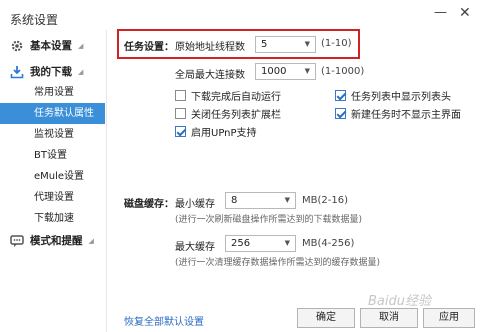  What do you see at coordinates (52, 218) in the screenshot?
I see `sidebar-item-acceleration: 下载加速` at bounding box center [52, 218].